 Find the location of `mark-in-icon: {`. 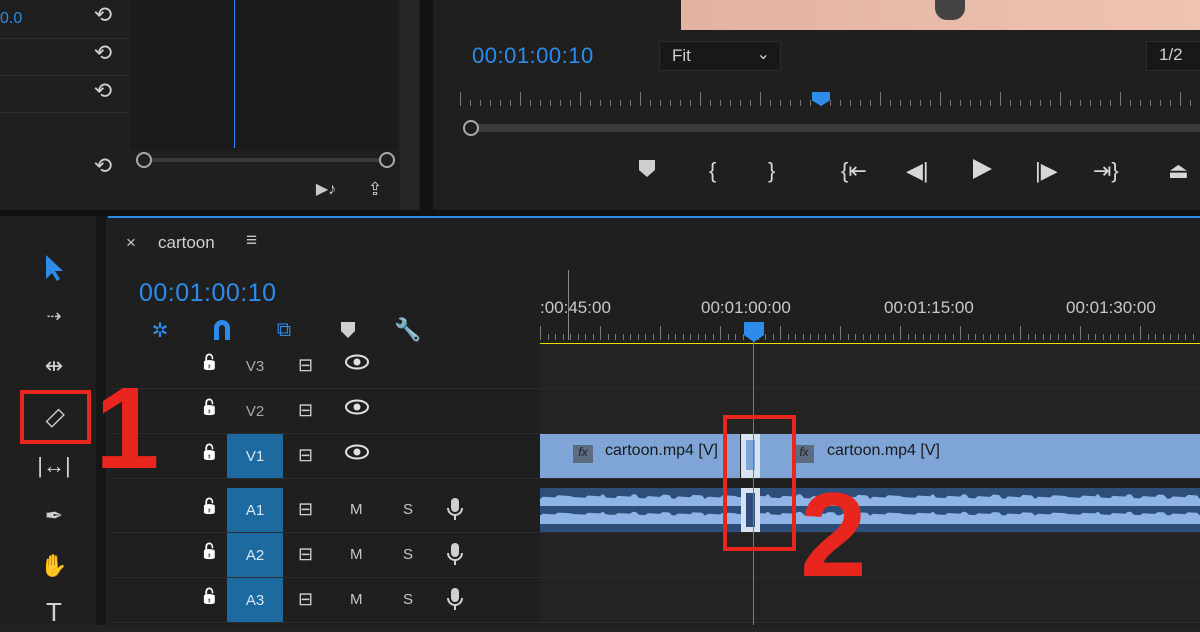

mark-in-icon: { is located at coordinates (712, 171).